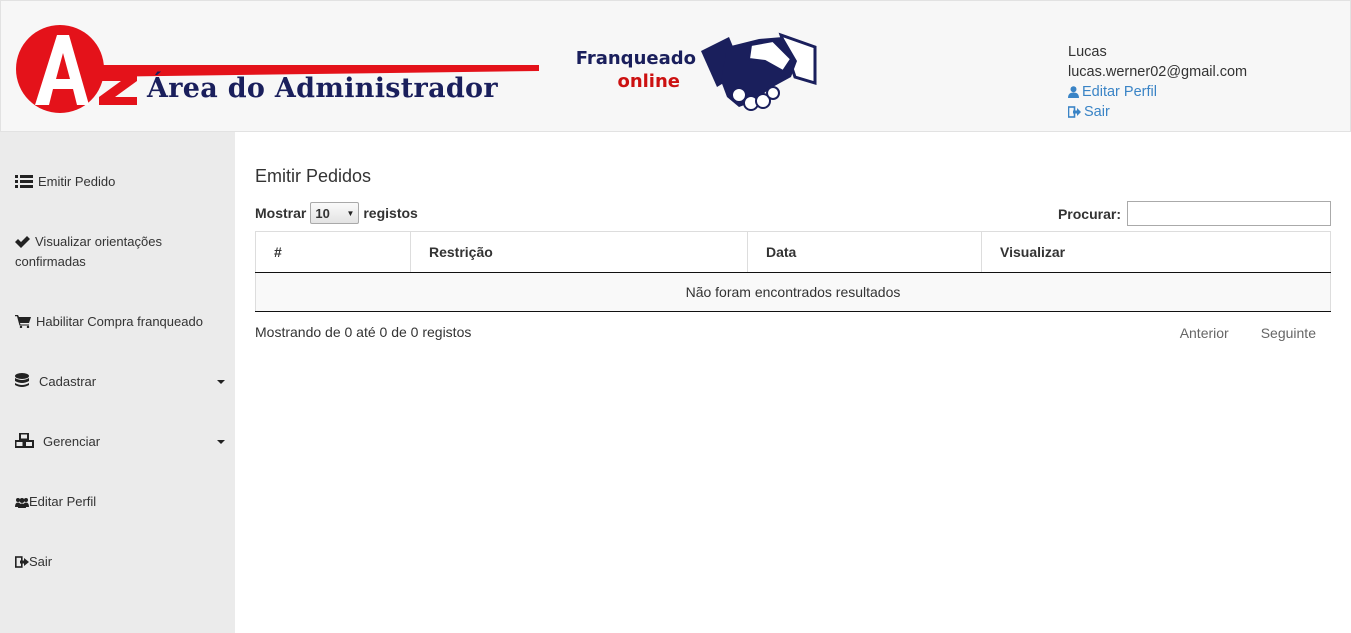 The width and height of the screenshot is (1351, 633). What do you see at coordinates (22, 380) in the screenshot?
I see `database-icon` at bounding box center [22, 380].